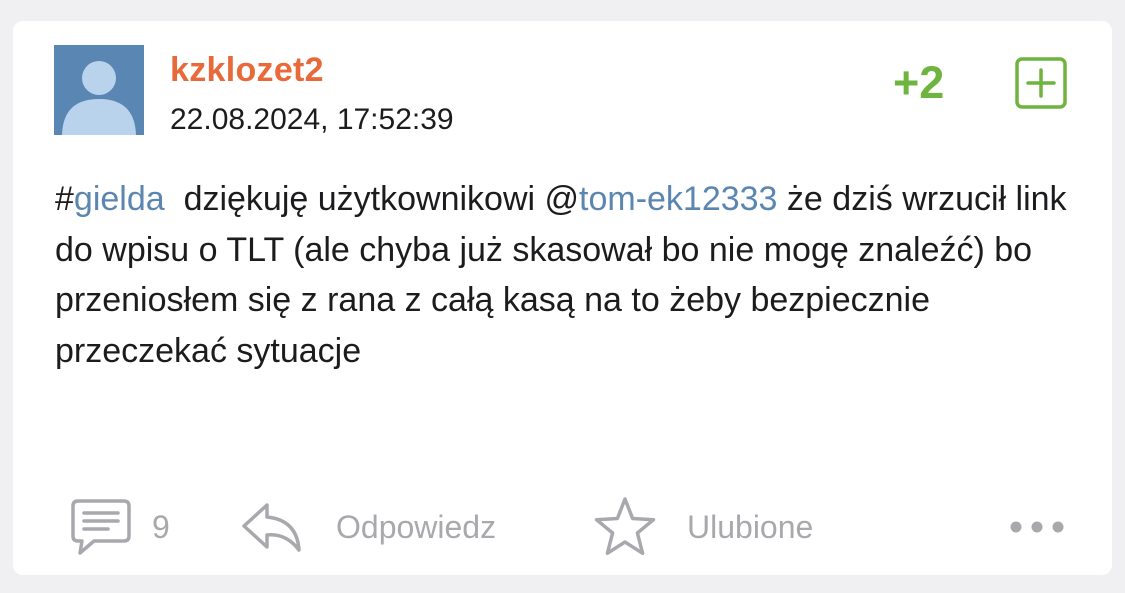  Describe the element at coordinates (678, 199) in the screenshot. I see `user-mention-link: tom-ek12333` at that location.